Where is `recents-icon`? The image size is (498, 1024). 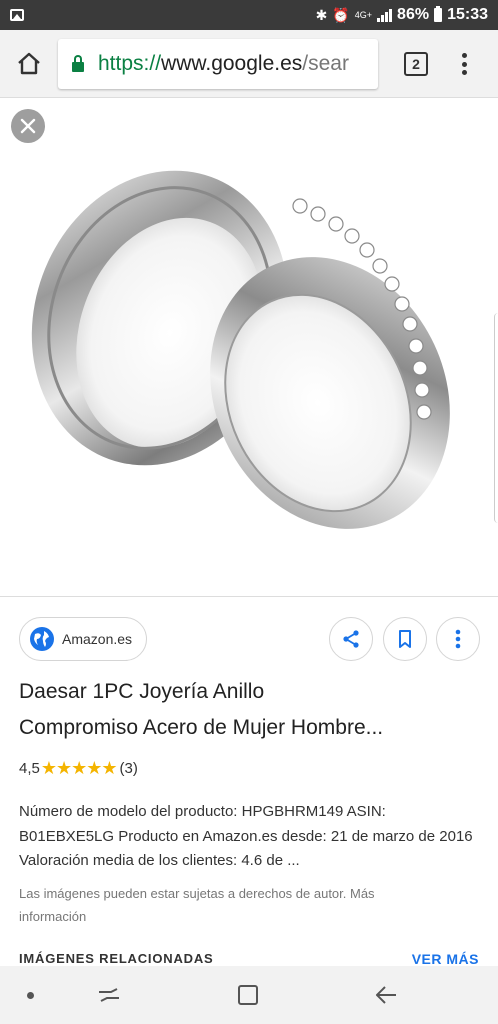 recents-icon is located at coordinates (109, 995).